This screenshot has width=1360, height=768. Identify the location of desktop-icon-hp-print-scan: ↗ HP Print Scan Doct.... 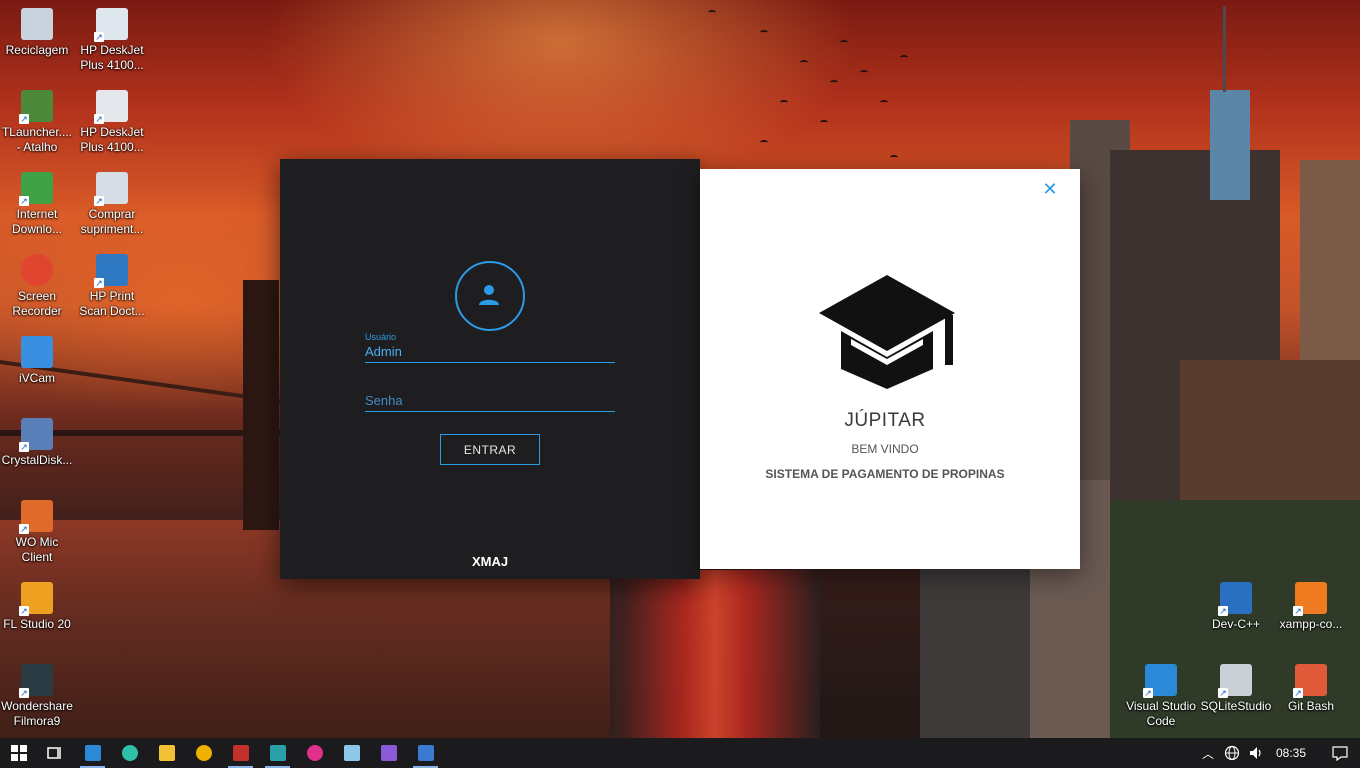
(112, 286).